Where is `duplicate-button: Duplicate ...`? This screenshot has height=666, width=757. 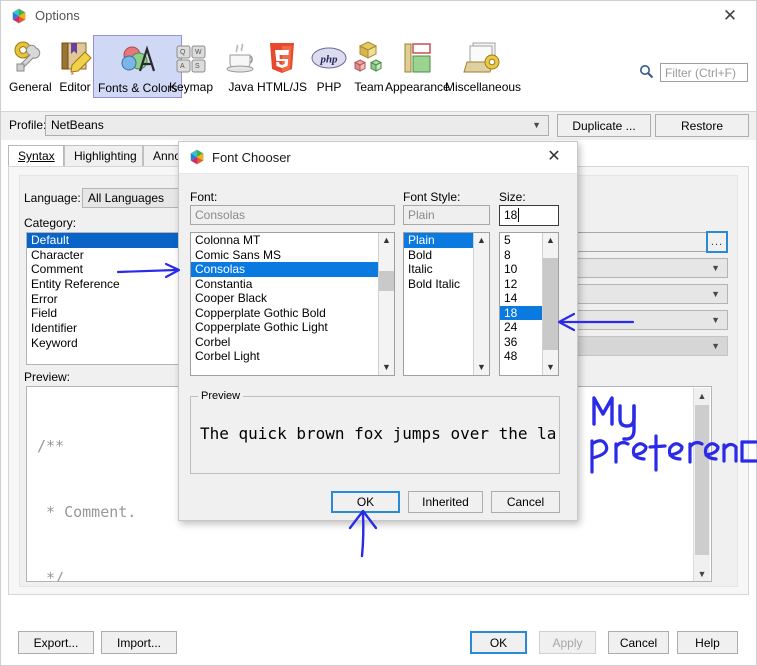 duplicate-button: Duplicate ... is located at coordinates (604, 125).